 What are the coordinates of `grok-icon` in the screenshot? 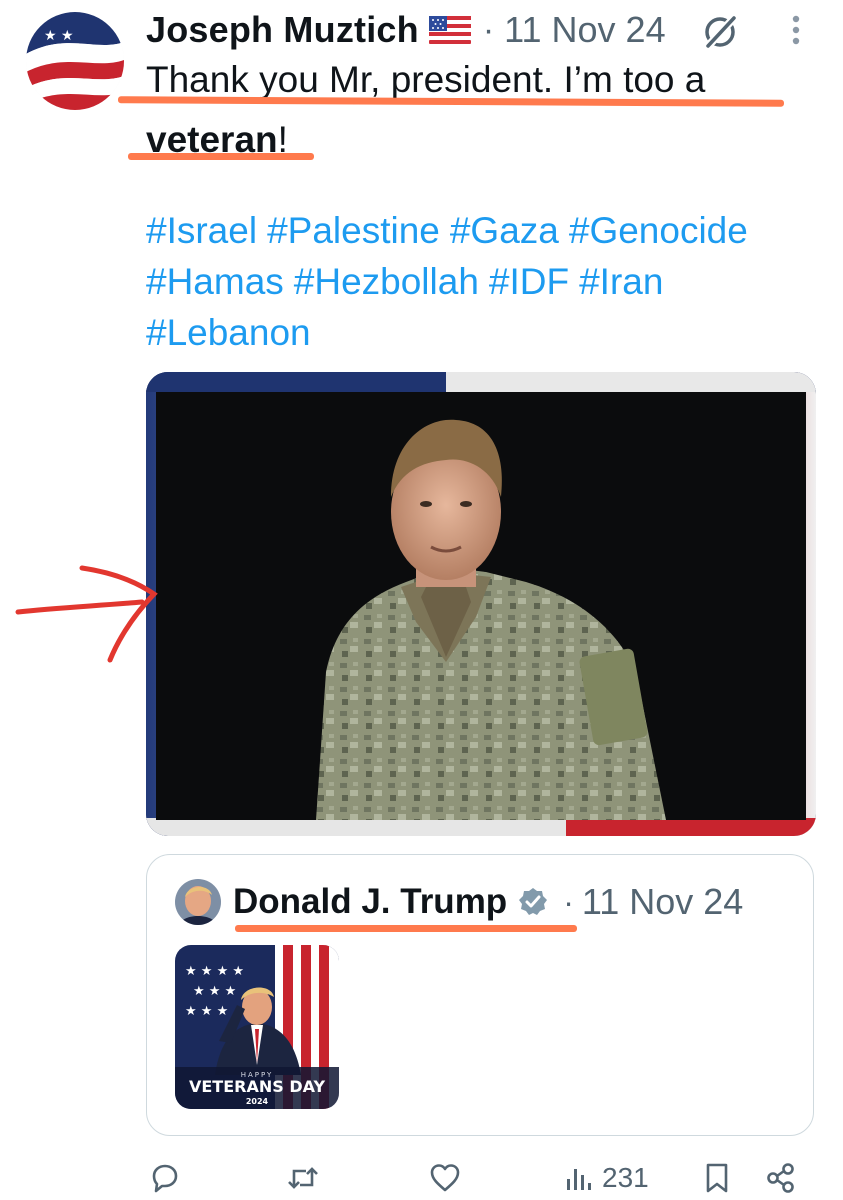 It's located at (720, 32).